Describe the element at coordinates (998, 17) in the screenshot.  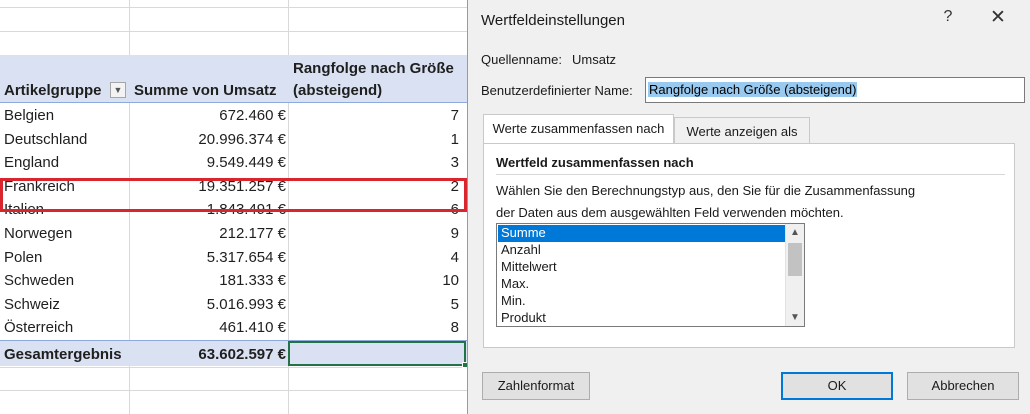
I see `close-icon: ✕` at that location.